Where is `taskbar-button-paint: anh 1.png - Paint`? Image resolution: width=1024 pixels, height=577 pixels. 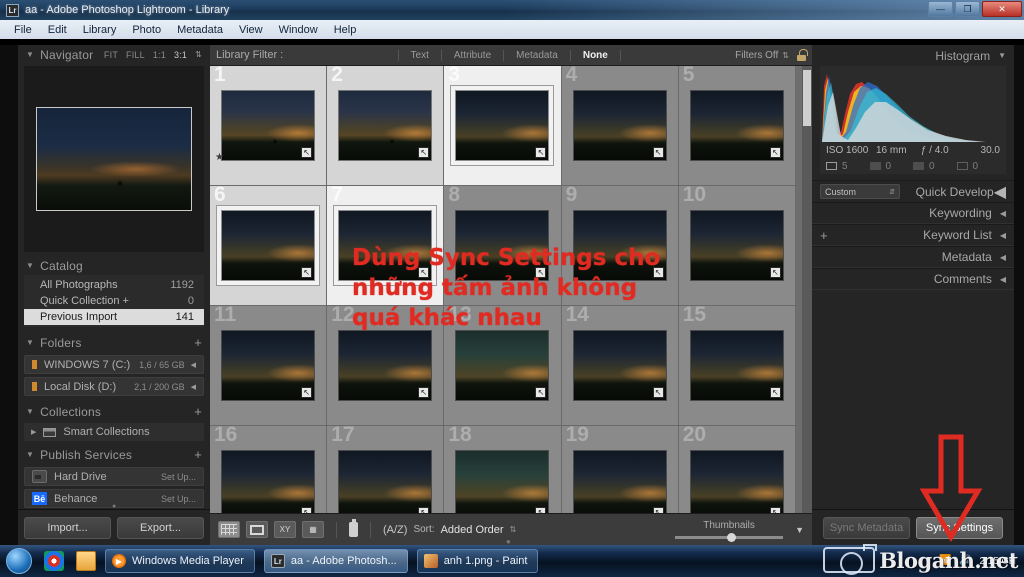
taskbar-button-paint: anh 1.png - Paint is located at coordinates (477, 561).